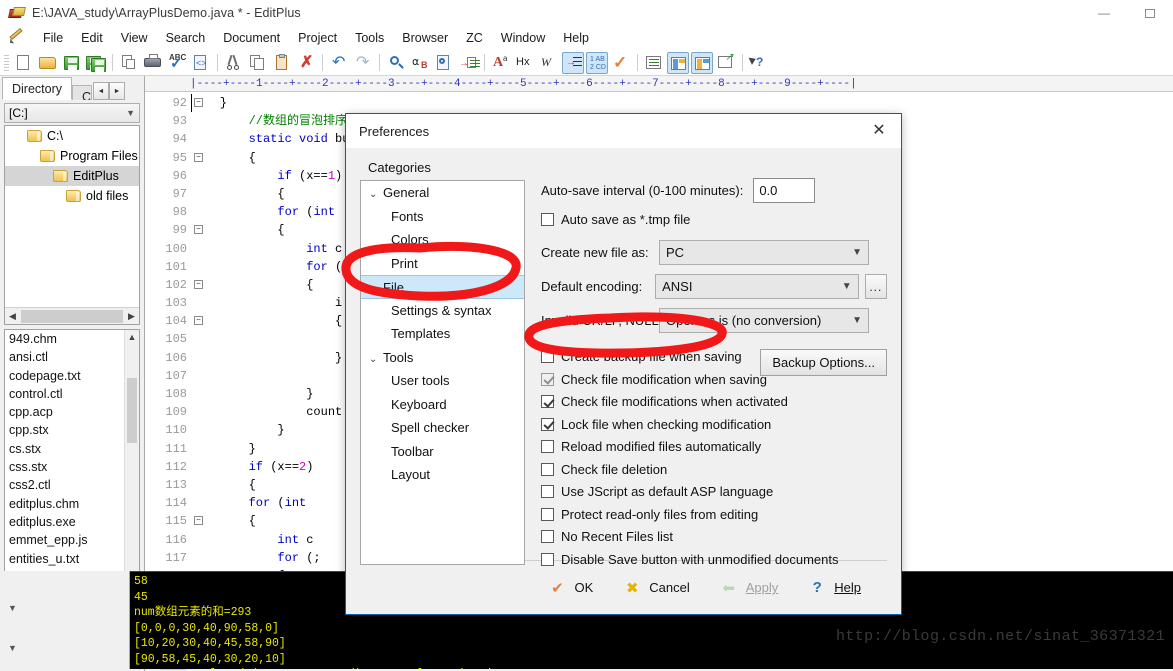 This screenshot has height=671, width=1173. Describe the element at coordinates (442, 264) in the screenshot. I see `category-item-print: Print` at that location.